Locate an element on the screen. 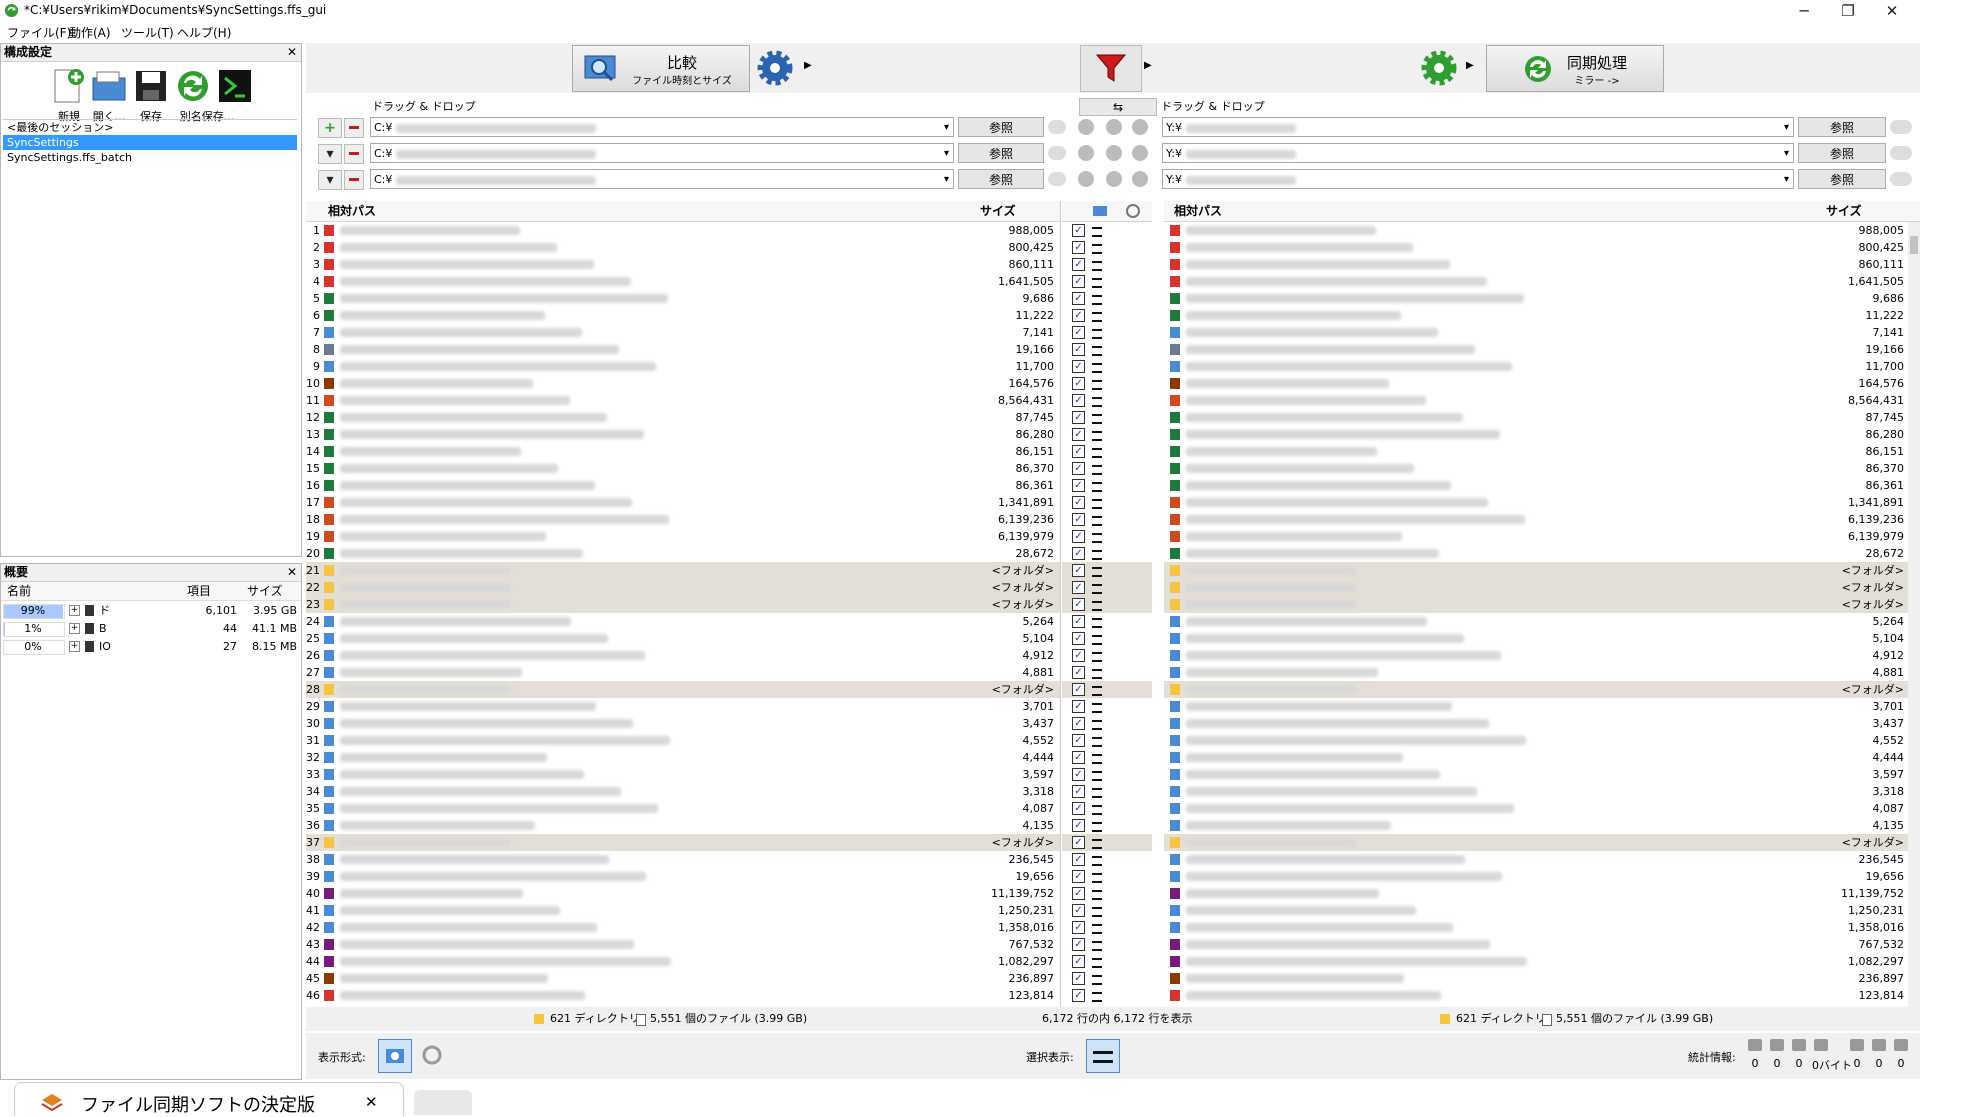 This screenshot has width=1976, height=1117. right-browse-button: 参照 is located at coordinates (1842, 153).